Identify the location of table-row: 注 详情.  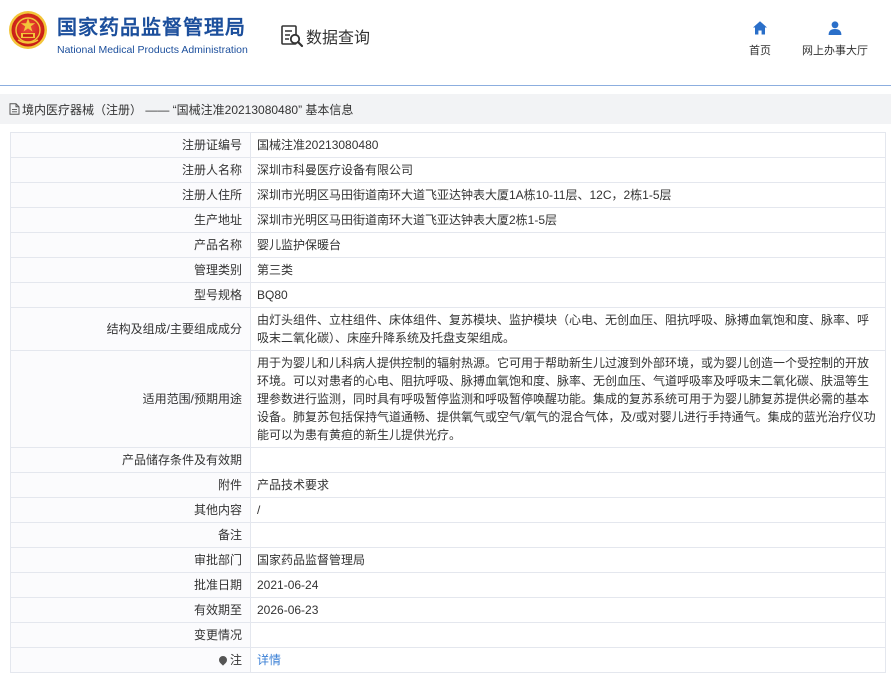
(448, 660).